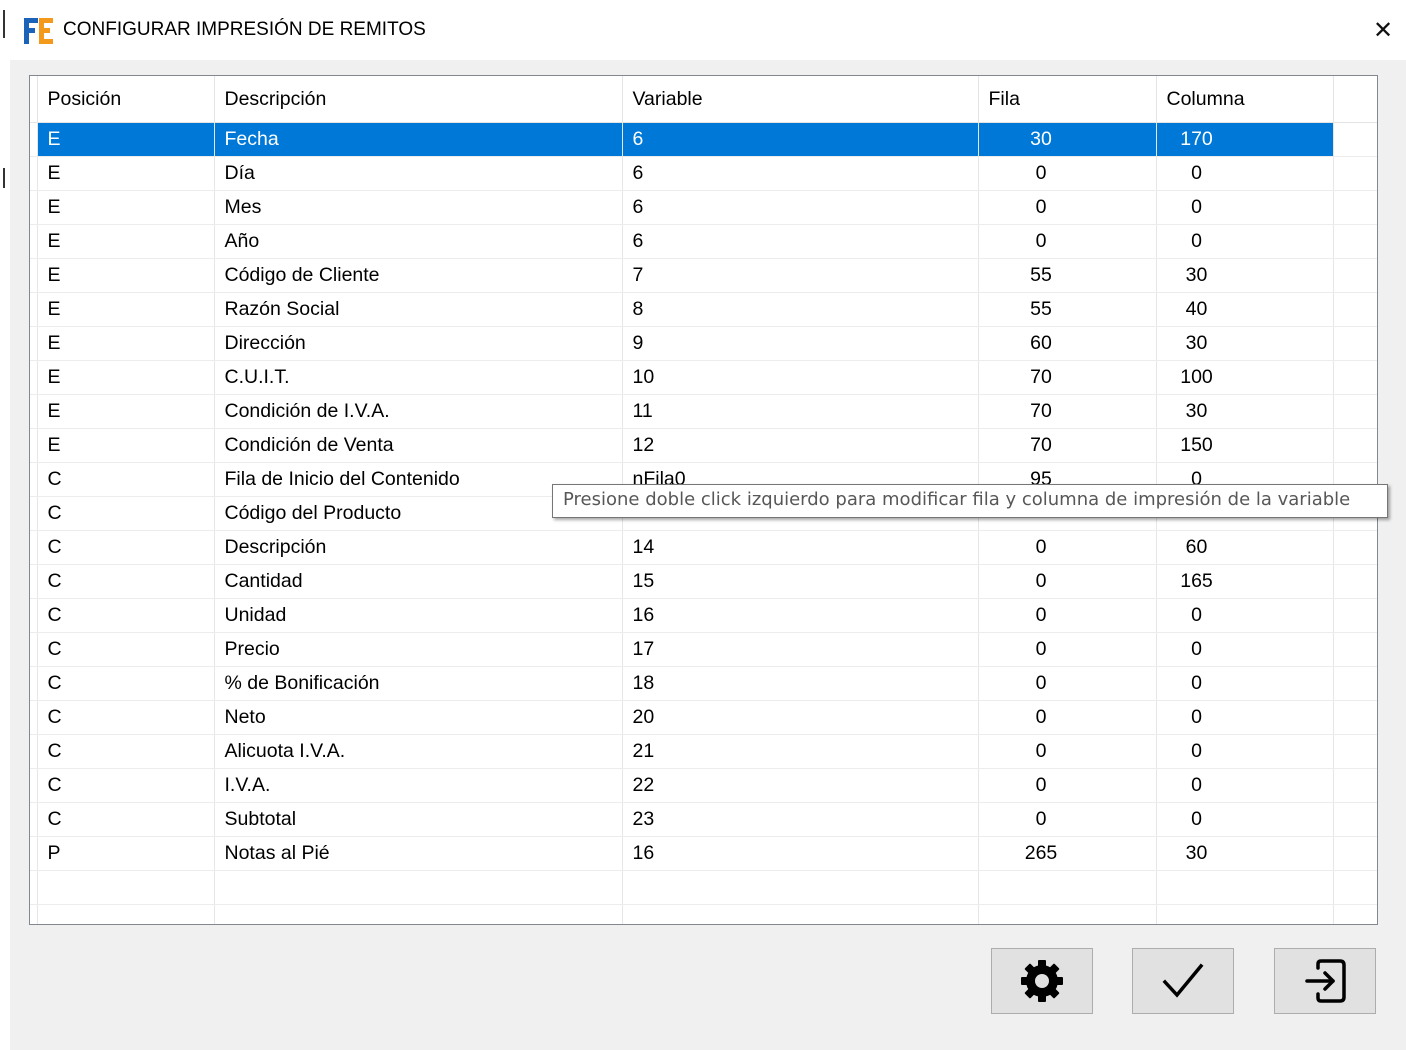  What do you see at coordinates (1067, 853) in the screenshot?
I see `cell-fila: 265` at bounding box center [1067, 853].